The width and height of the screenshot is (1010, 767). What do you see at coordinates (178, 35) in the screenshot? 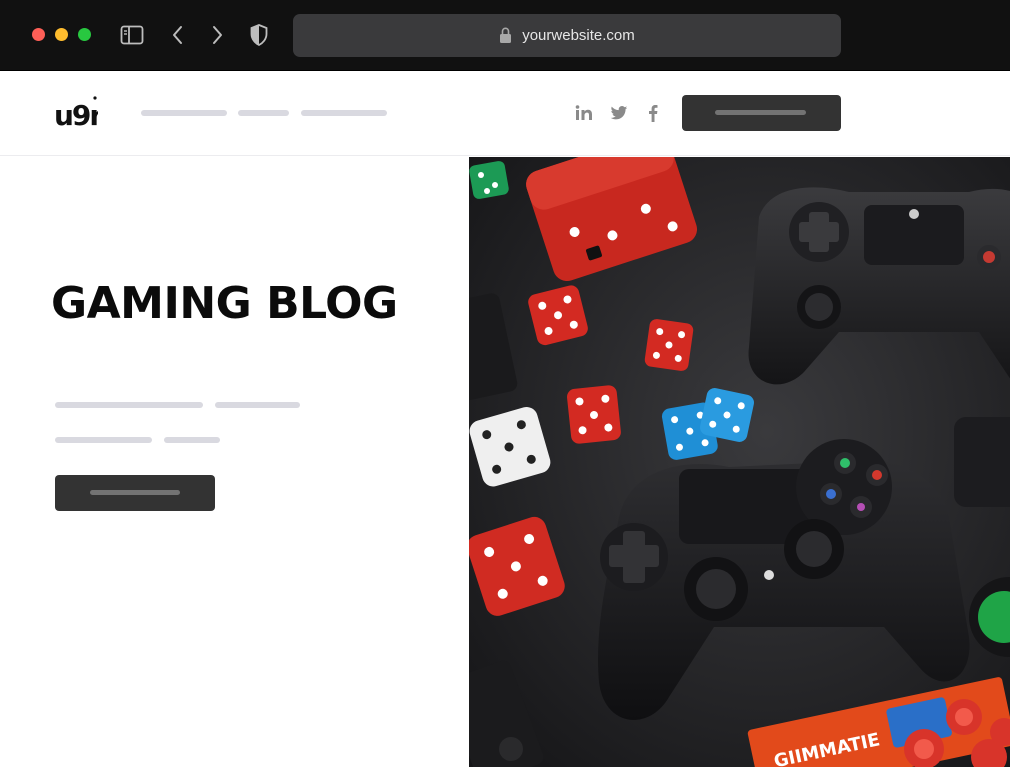
I see `chevron-left-icon` at bounding box center [178, 35].